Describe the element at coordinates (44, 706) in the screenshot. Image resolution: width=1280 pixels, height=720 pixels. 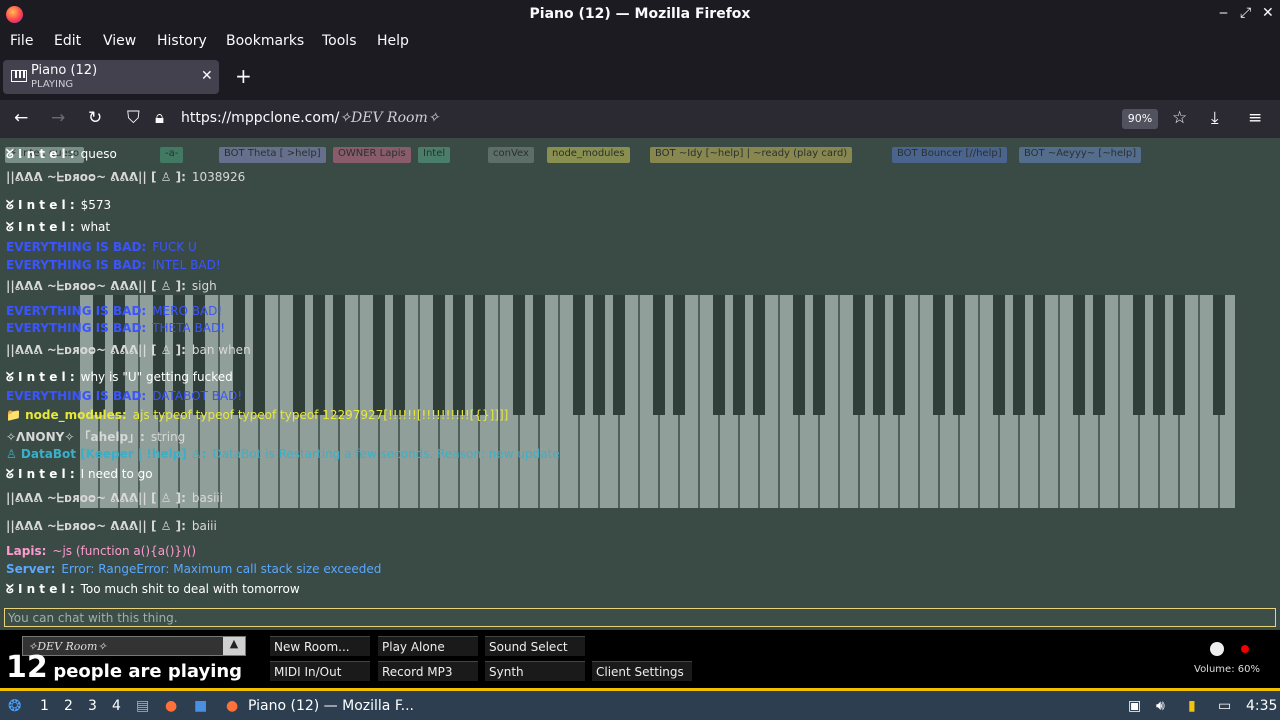
I see `workspace-1: 1` at that location.